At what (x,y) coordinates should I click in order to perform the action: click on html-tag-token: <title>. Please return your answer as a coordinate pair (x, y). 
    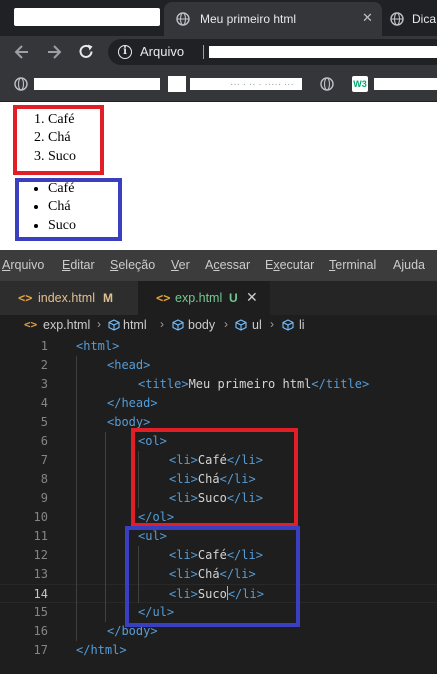
    Looking at the image, I should click on (163, 384).